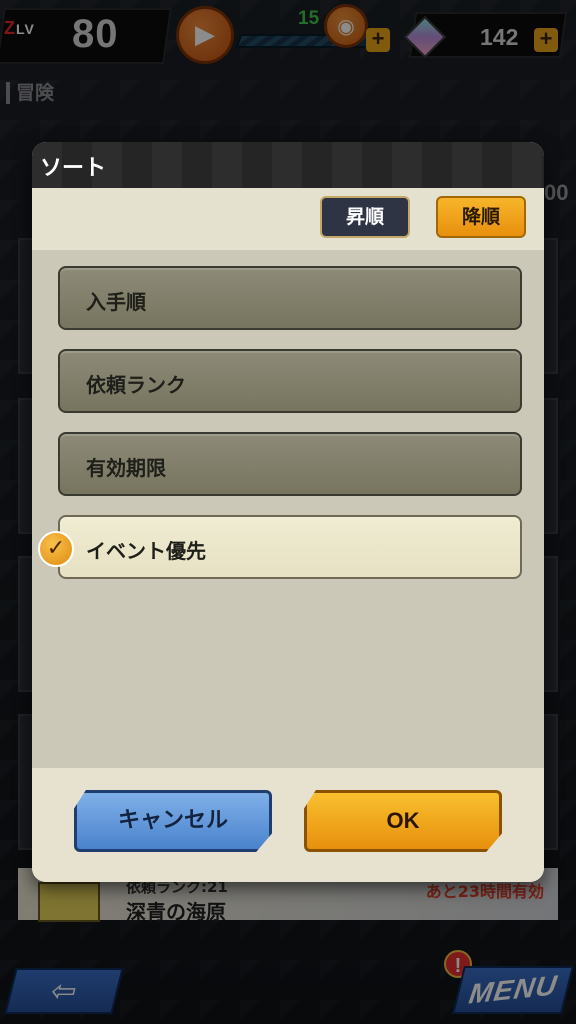 This screenshot has width=576, height=1024. Describe the element at coordinates (56, 549) in the screenshot. I see `check-icon: ✓` at that location.